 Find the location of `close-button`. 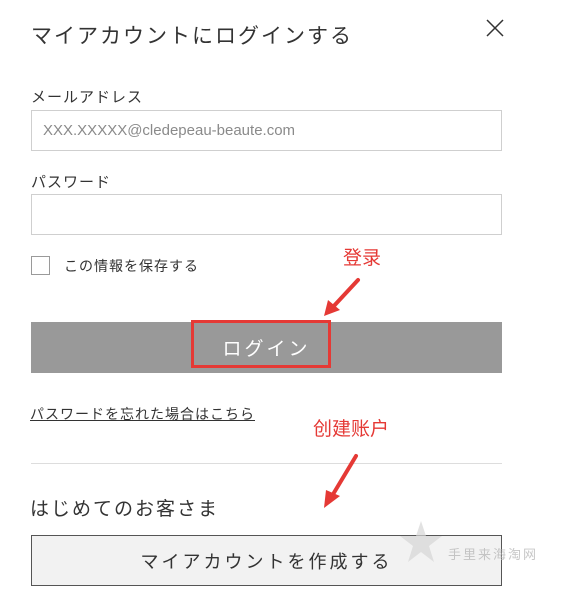

close-button is located at coordinates (495, 28).